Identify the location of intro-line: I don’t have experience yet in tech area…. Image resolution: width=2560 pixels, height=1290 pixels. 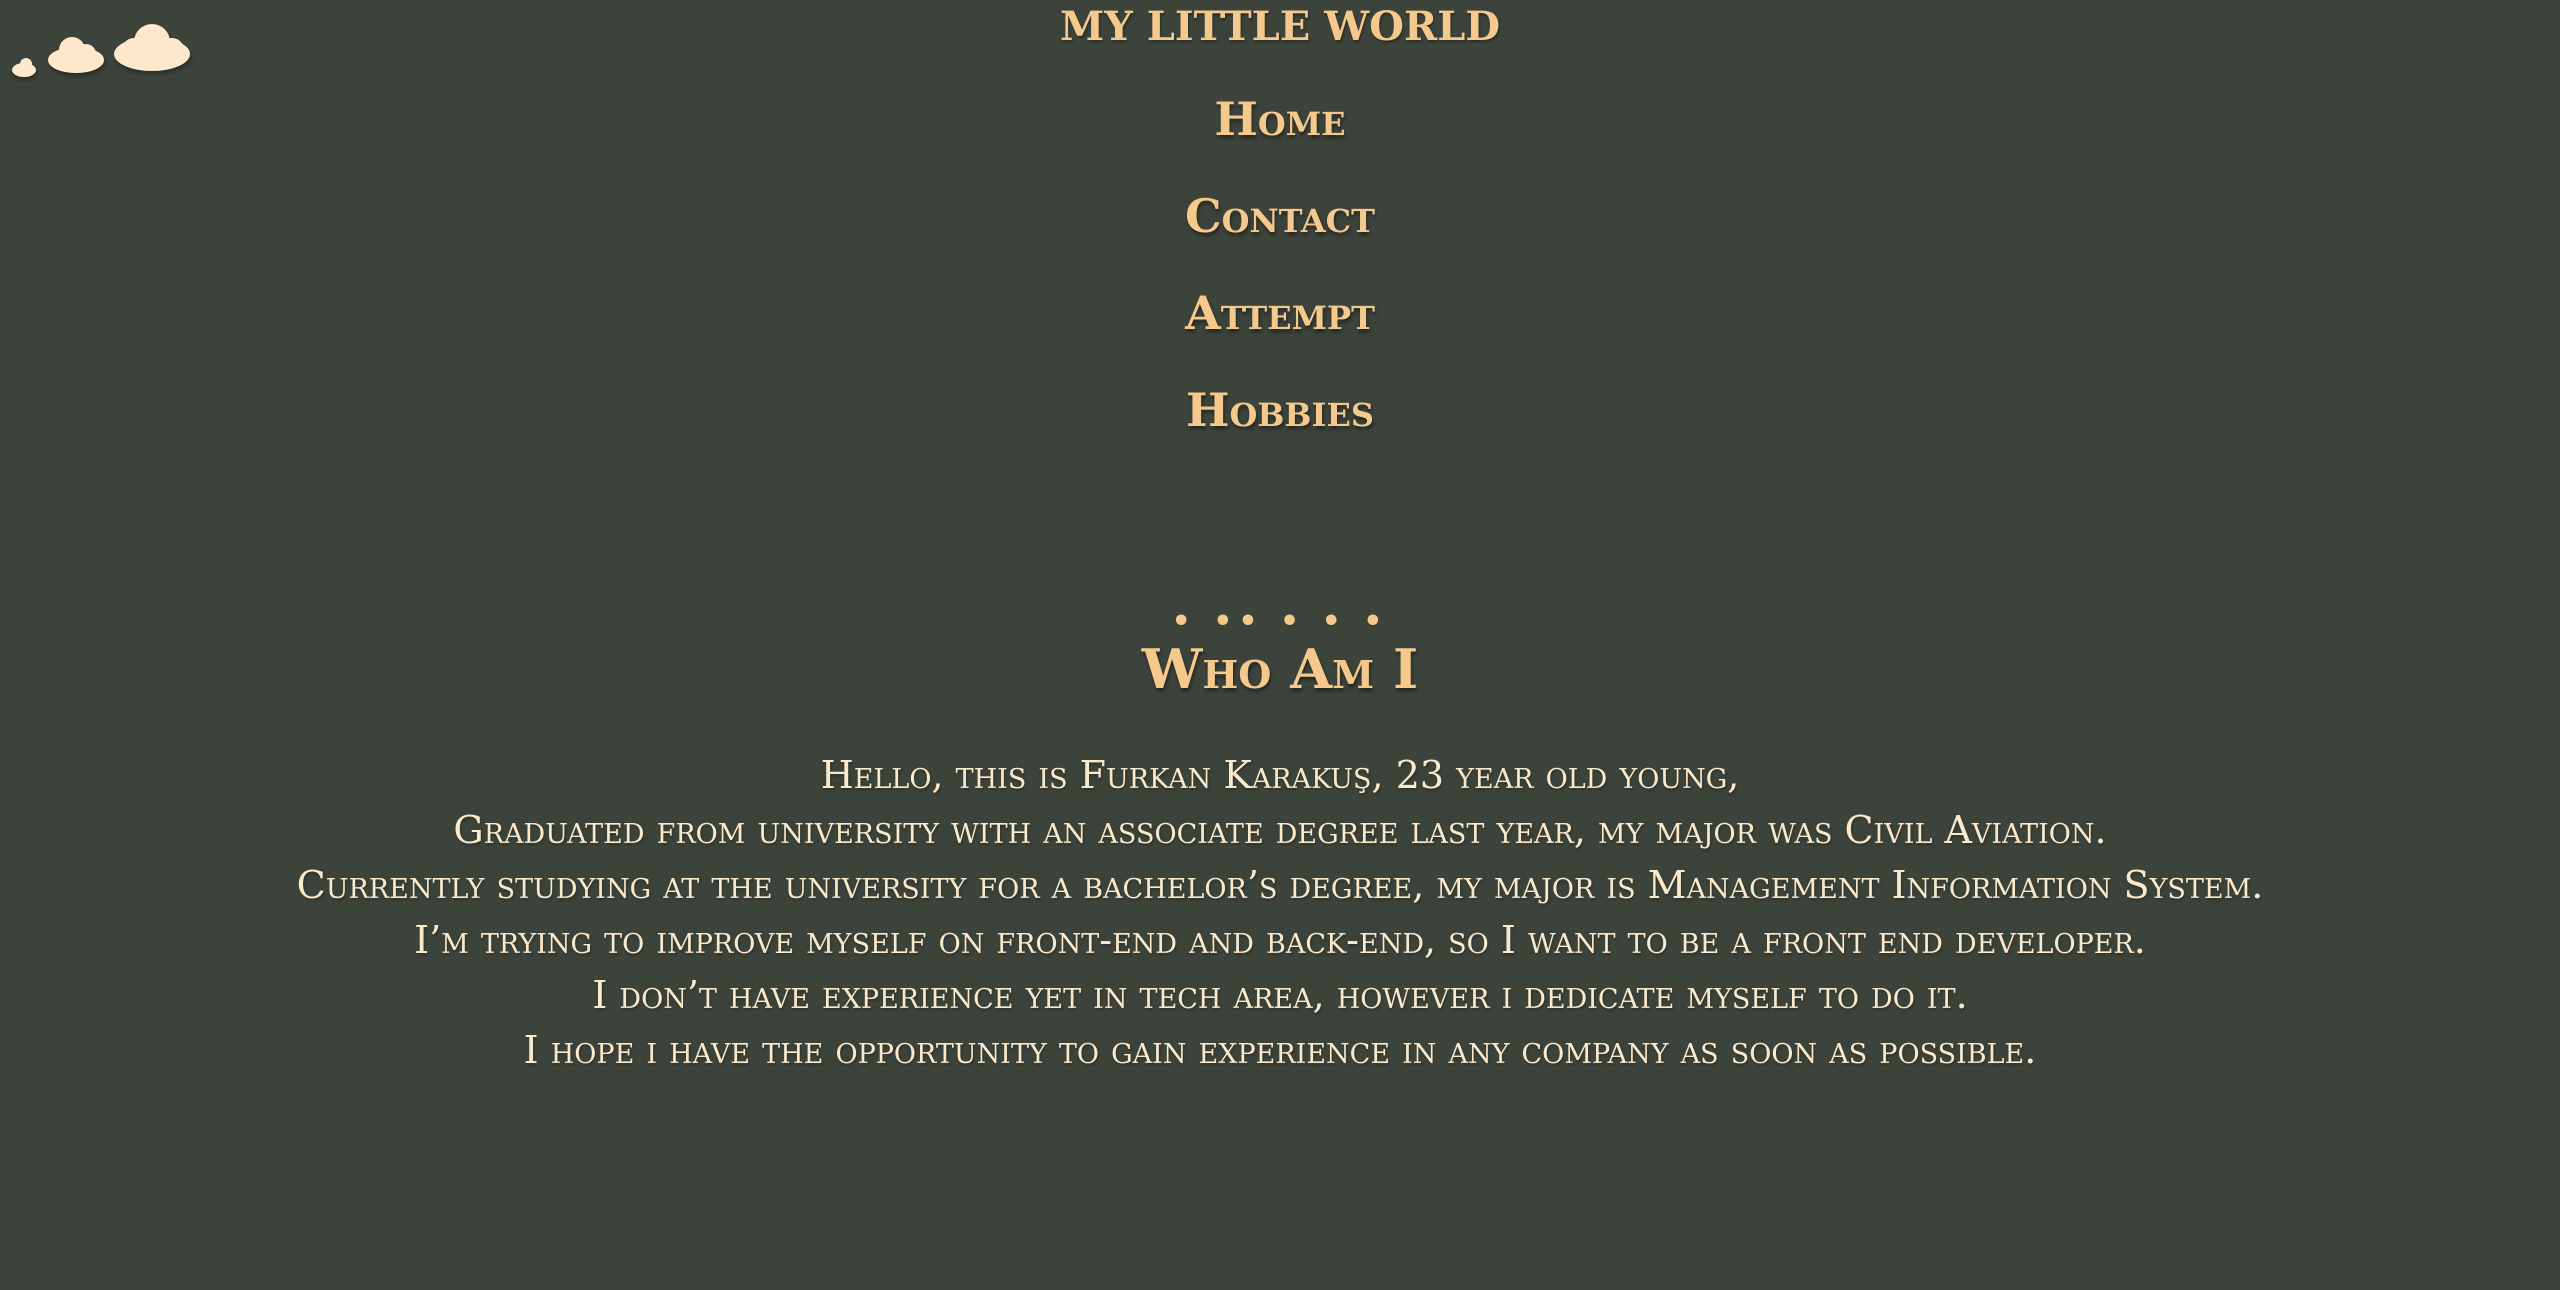
(1280, 995).